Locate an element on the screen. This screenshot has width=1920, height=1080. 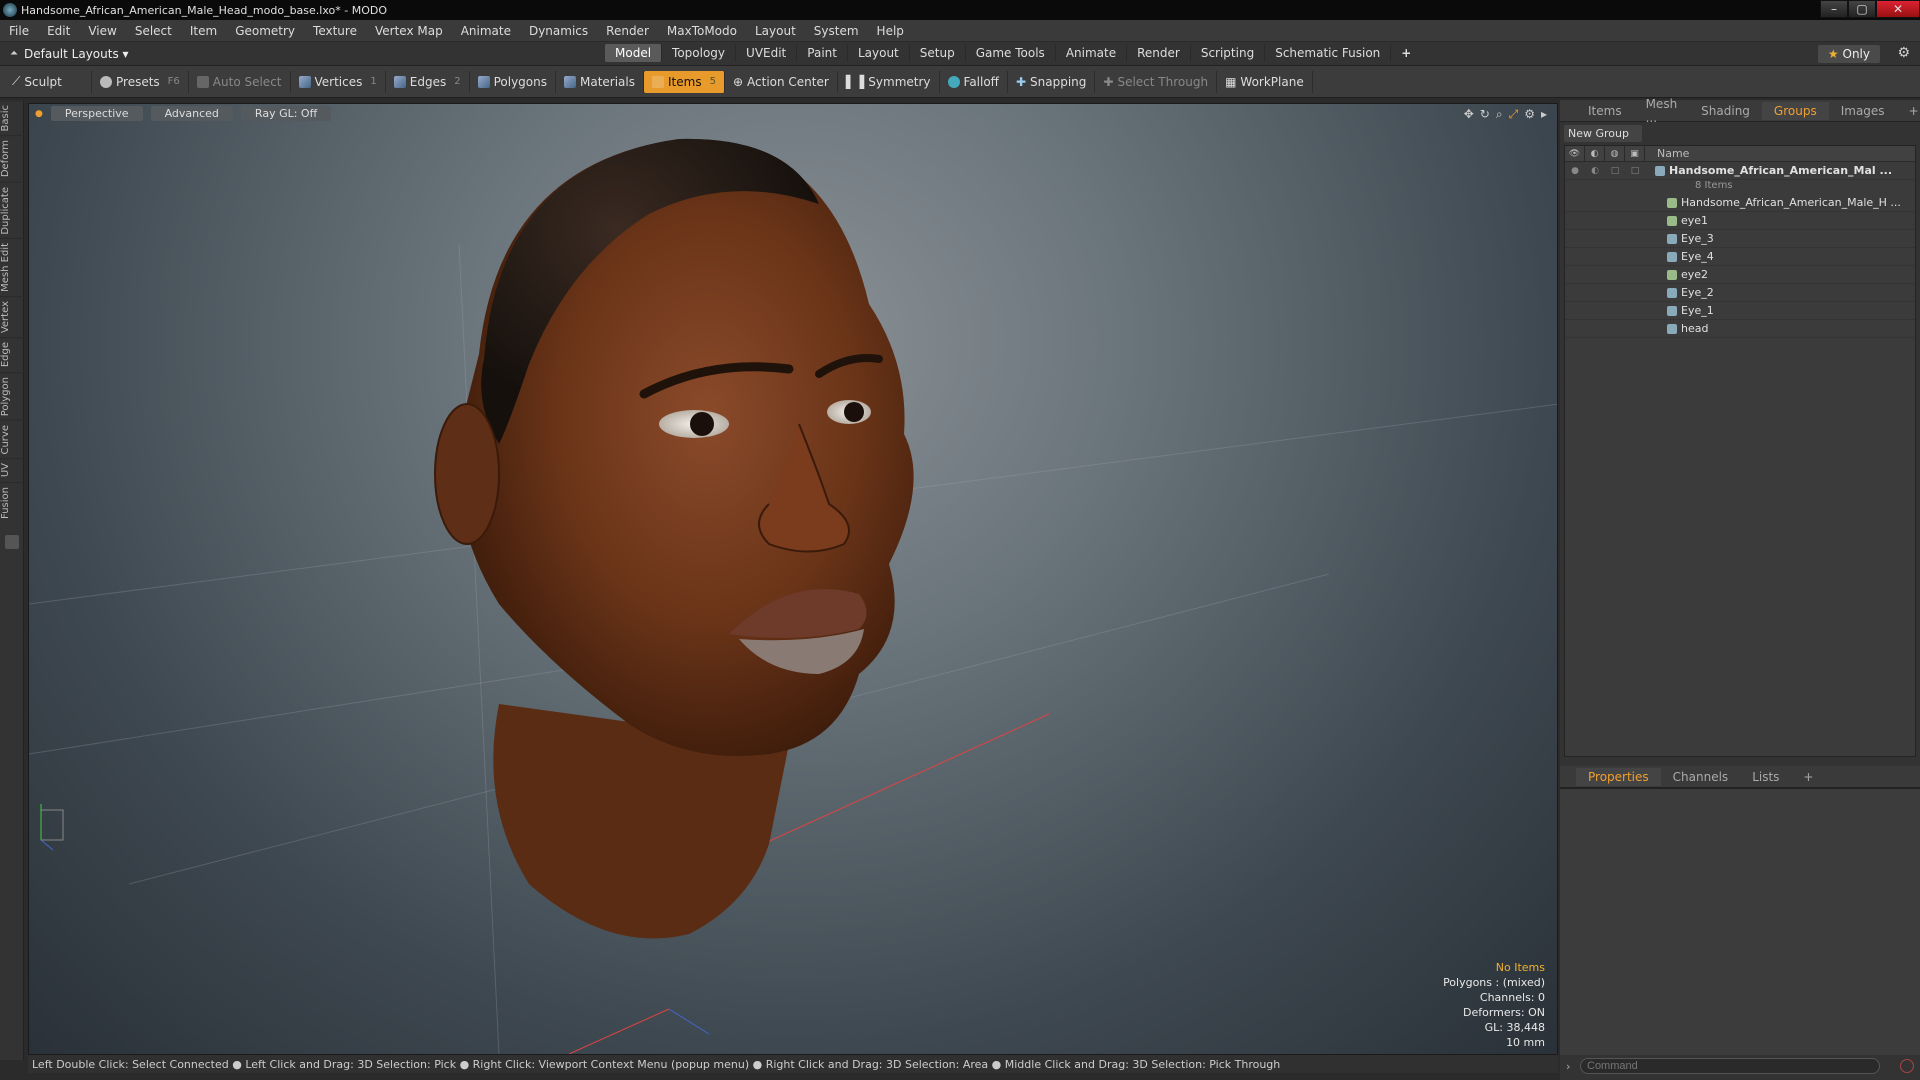
vertices-button: Vertices 1 is located at coordinates (338, 81).